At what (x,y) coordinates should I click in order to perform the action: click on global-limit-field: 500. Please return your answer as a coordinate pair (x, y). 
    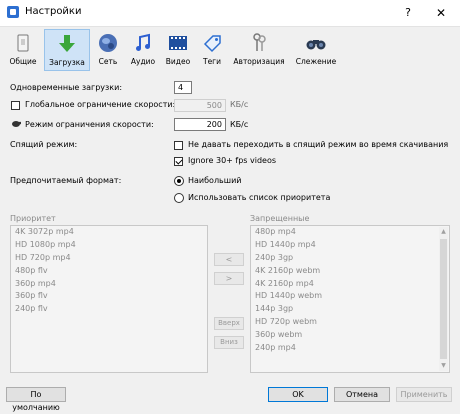
    Looking at the image, I should click on (200, 105).